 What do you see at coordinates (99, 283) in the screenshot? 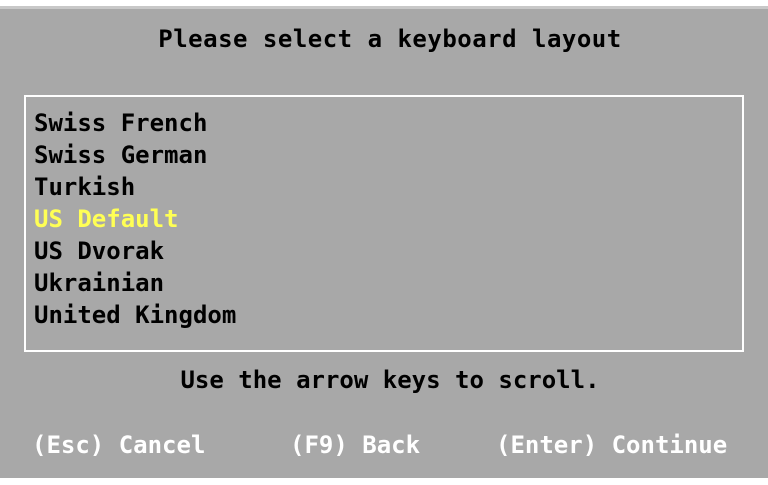
I see `list-item-ukrainian: Ukrainian` at bounding box center [99, 283].